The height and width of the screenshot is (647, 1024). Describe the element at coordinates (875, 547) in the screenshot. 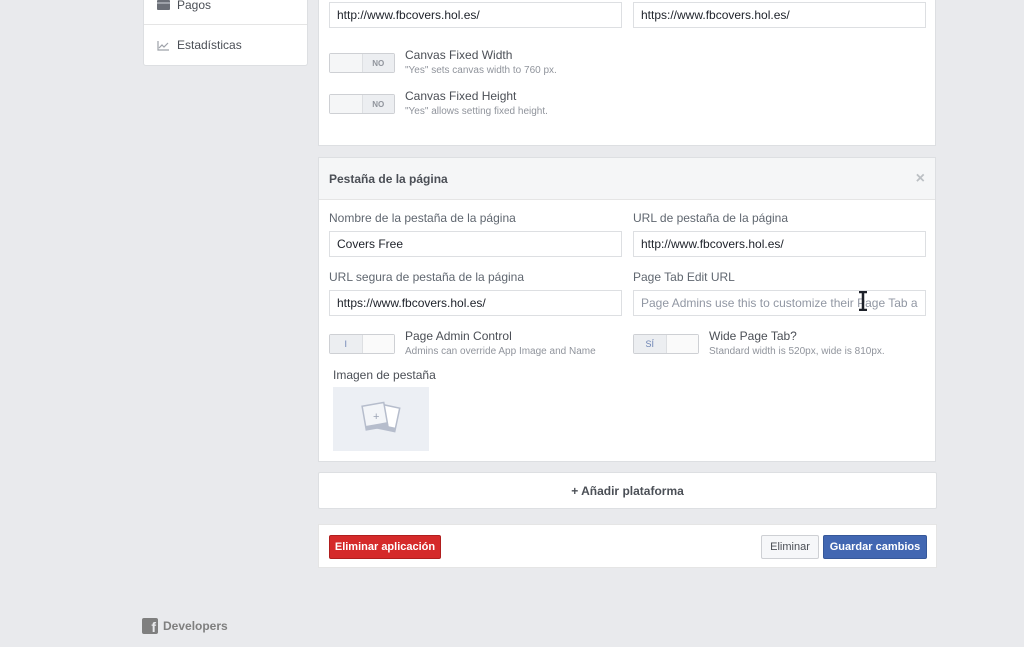

I see `save-changes-button: Guardar cambios` at that location.